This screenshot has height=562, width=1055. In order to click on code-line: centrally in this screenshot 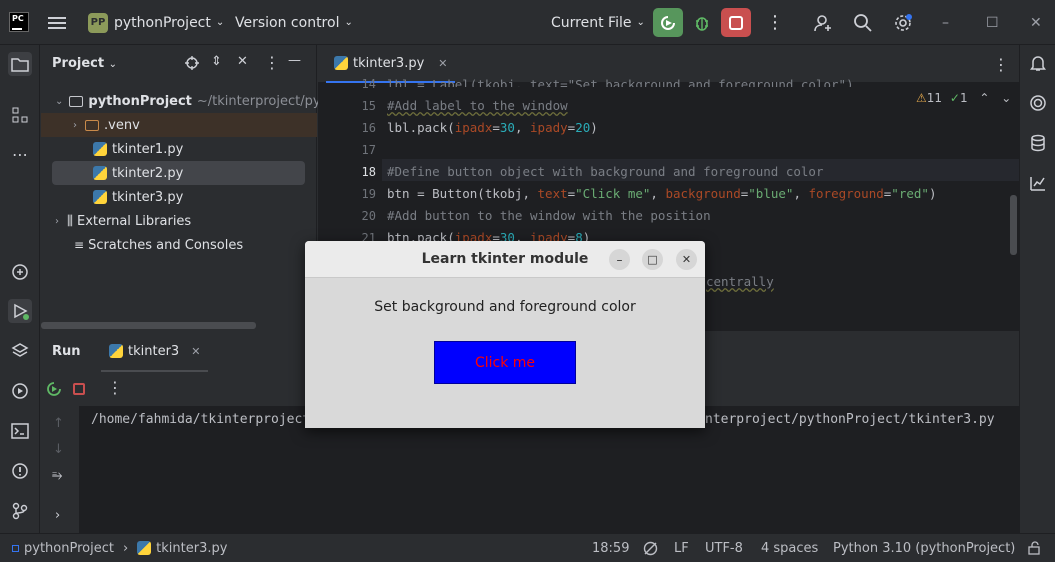, I will do `click(740, 281)`.